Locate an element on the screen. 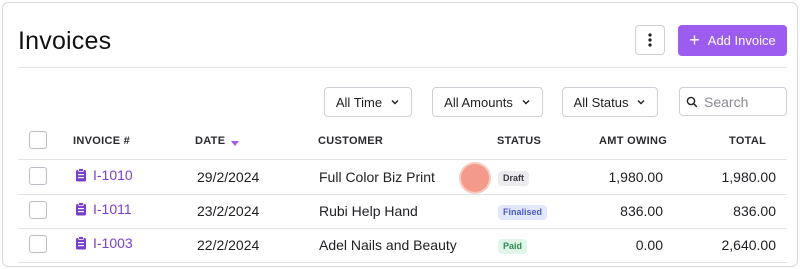 The image size is (800, 269). invoice-date: 23/2/2024 is located at coordinates (228, 211).